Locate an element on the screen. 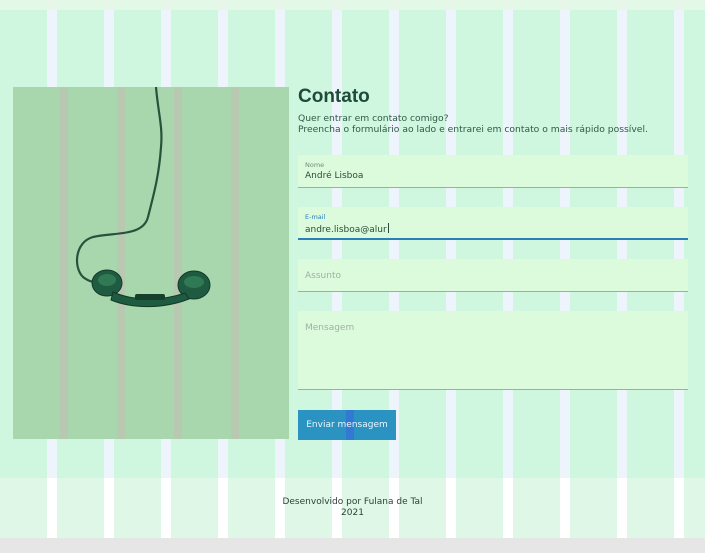  subtitle-line: Quer entrar em contato comigo? is located at coordinates (373, 118).